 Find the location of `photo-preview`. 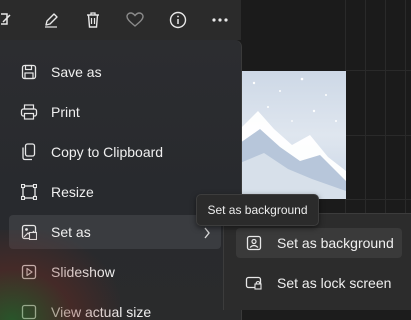

photo-preview is located at coordinates (293, 135).